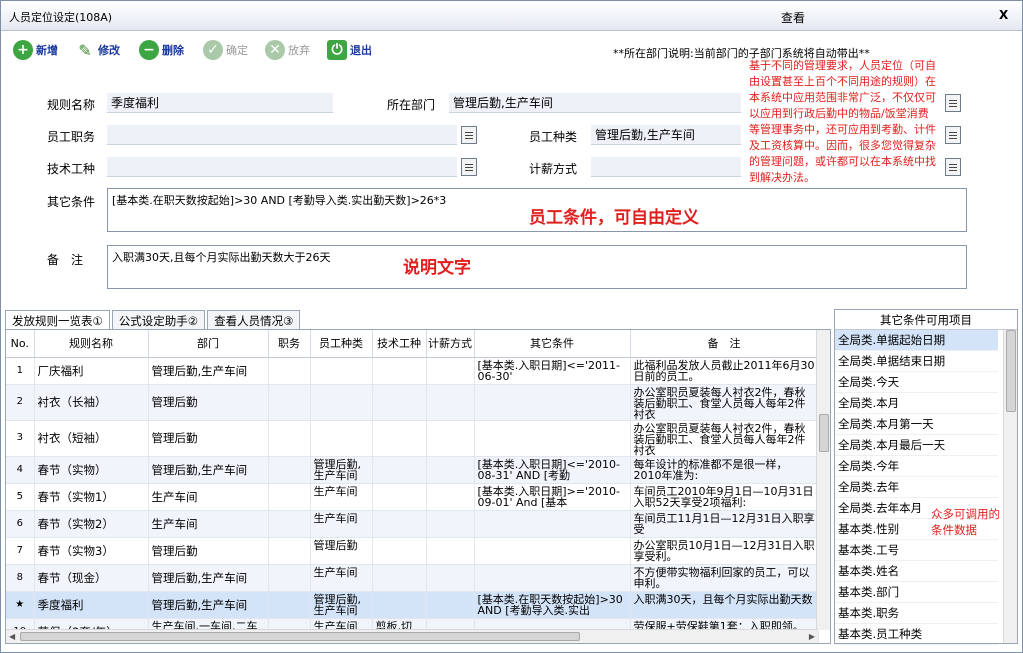  I want to click on pay-field, so click(666, 167).